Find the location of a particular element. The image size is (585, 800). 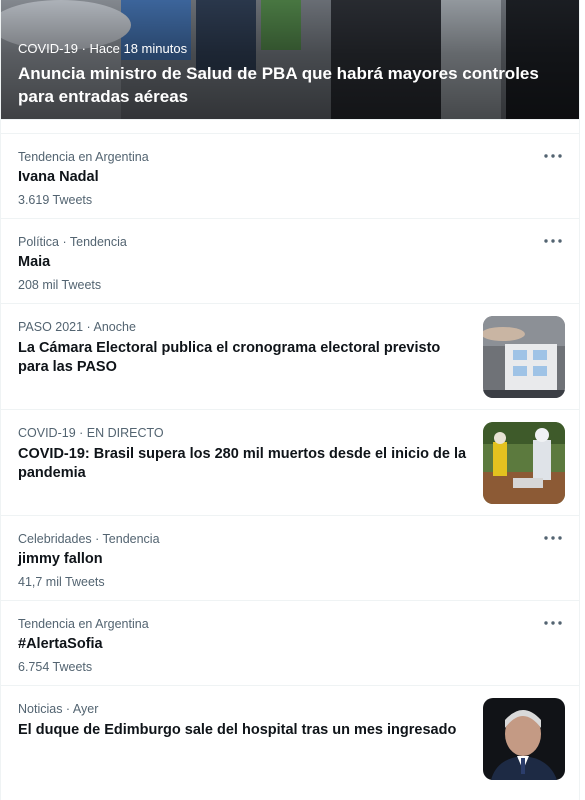

hero-meta: COVID-19 · Hace 18 minutos is located at coordinates (103, 48).